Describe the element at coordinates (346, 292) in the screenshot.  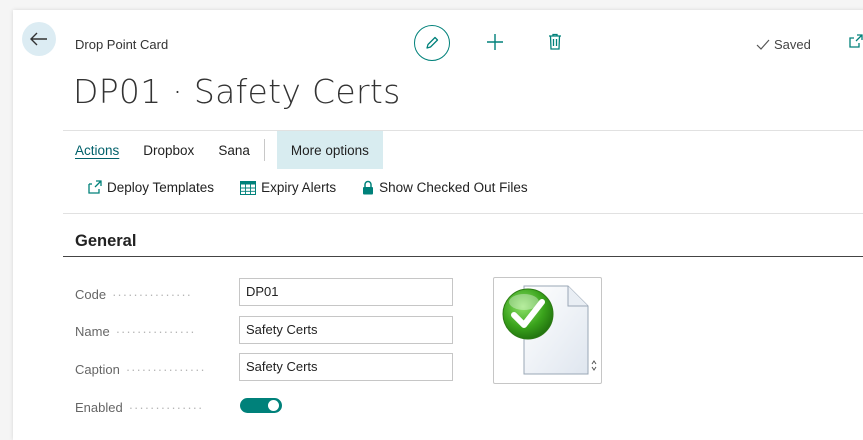
I see `code-field: DP01` at that location.